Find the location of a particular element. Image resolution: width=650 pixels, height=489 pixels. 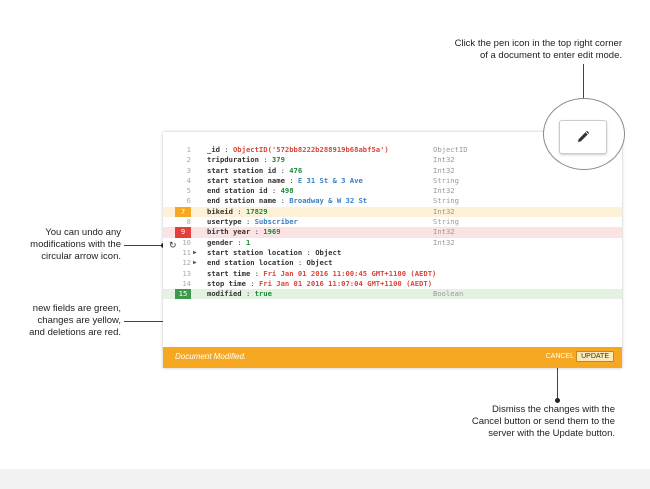

field-row: 9 birth year : 1969 Int32 is located at coordinates (392, 232).